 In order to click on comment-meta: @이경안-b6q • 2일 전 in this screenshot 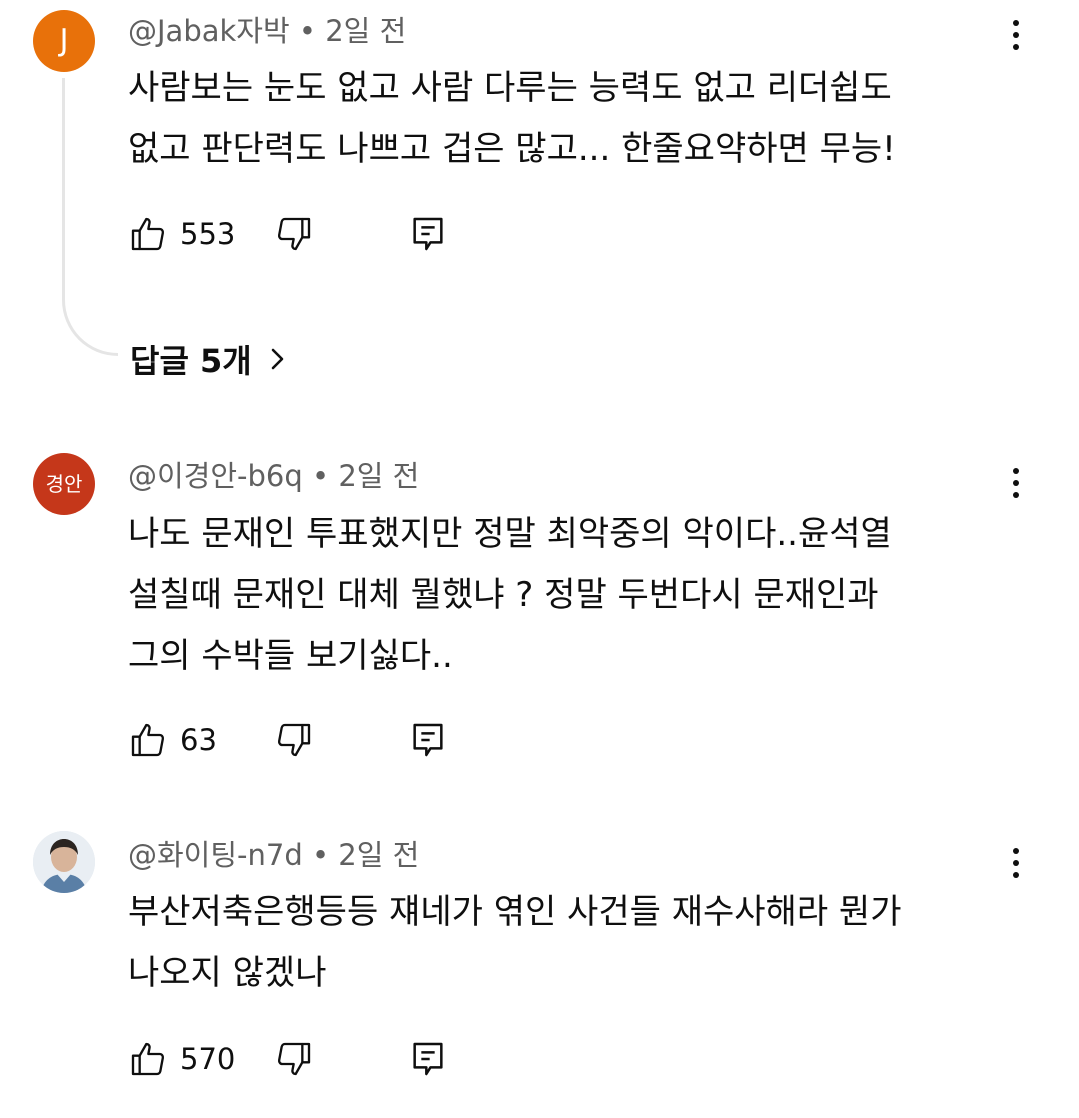, I will do `click(273, 476)`.